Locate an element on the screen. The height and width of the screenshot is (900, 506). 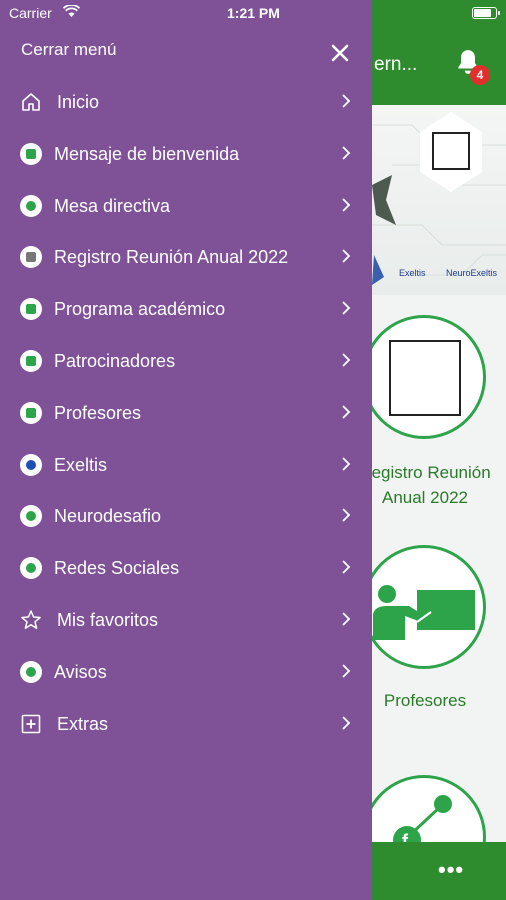
menu-label: Mensaje de bienvenida is located at coordinates (147, 153).